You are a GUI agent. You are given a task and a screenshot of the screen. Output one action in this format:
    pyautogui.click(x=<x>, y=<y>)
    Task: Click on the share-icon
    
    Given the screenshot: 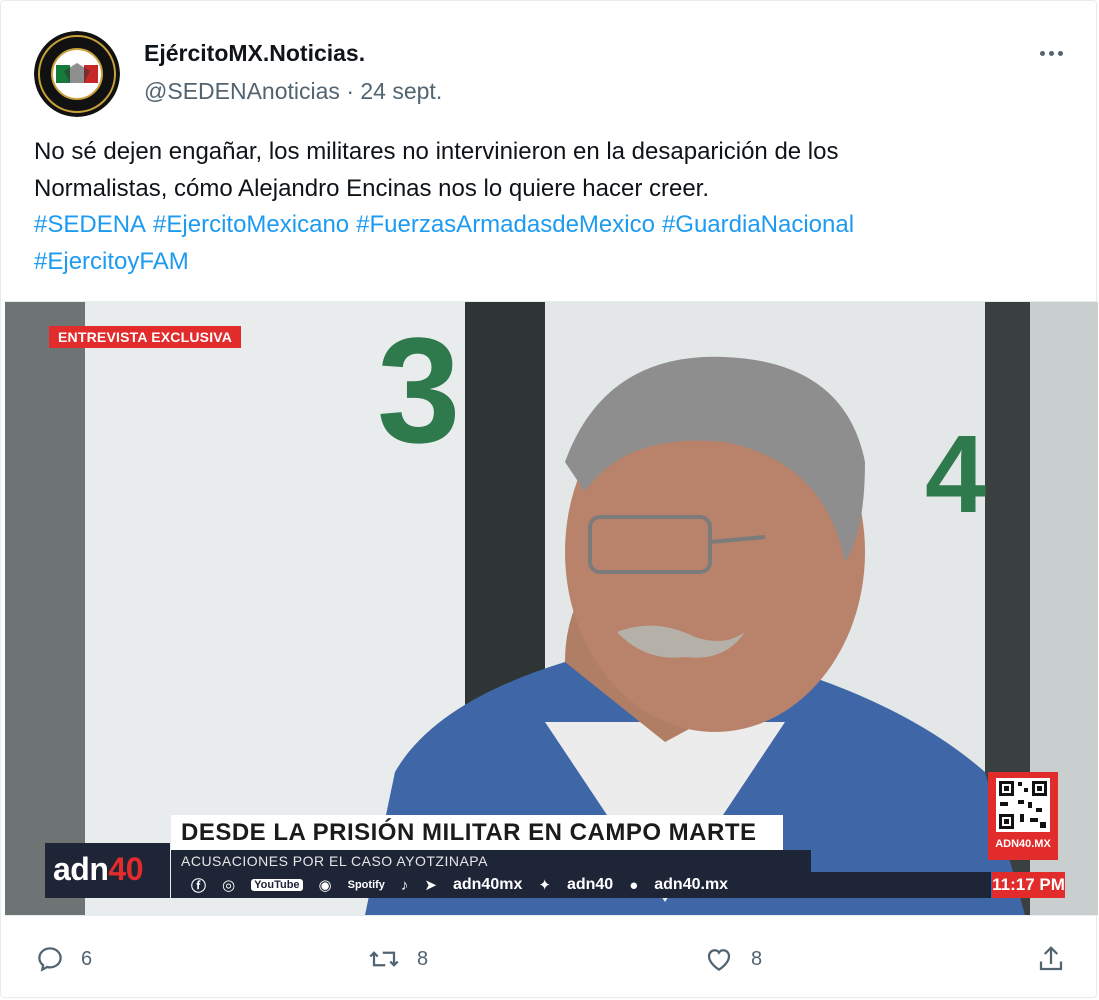 What is the action you would take?
    pyautogui.click(x=1051, y=958)
    